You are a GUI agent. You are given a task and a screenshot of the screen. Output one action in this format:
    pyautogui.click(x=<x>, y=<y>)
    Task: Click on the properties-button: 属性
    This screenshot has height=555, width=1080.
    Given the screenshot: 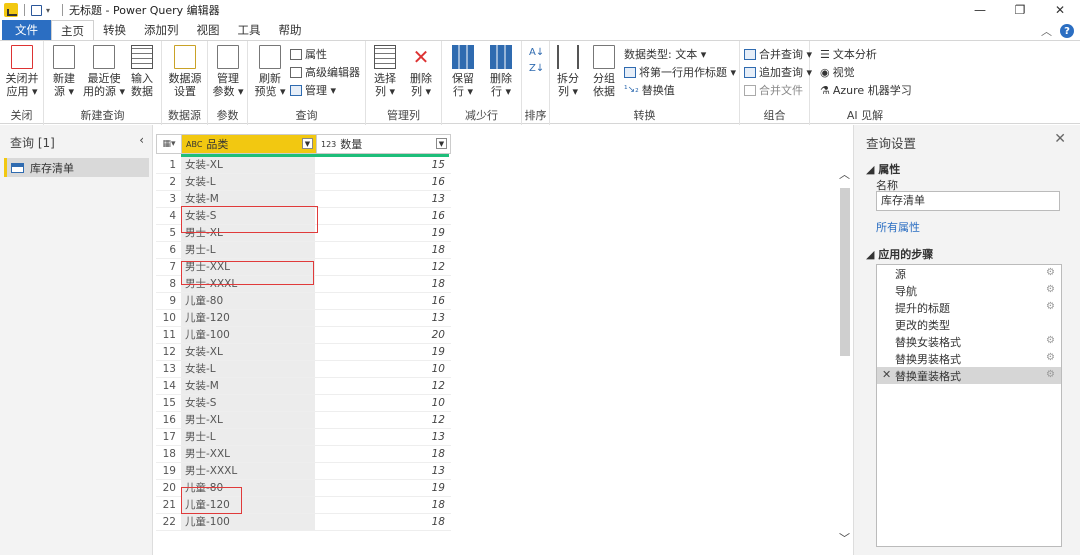 What is the action you would take?
    pyautogui.click(x=308, y=54)
    